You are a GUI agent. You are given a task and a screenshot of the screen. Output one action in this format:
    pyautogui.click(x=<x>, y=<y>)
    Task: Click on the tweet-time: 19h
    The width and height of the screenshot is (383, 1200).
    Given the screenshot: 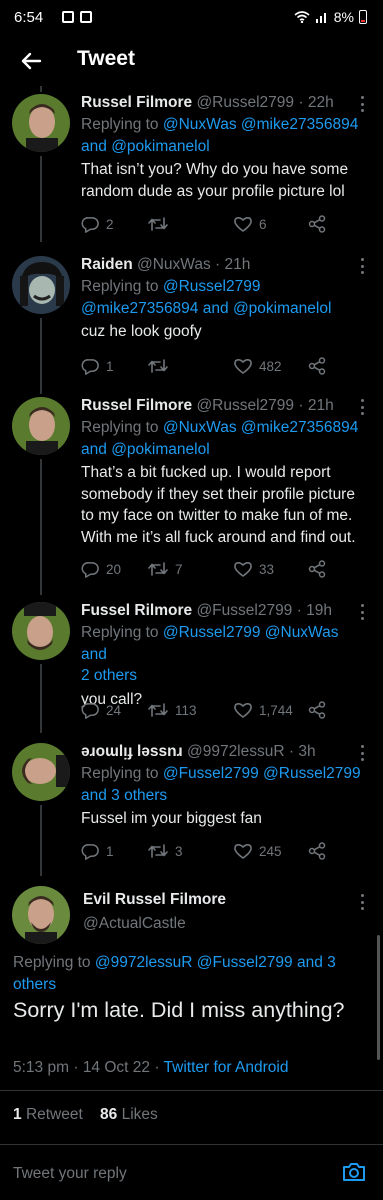 What is the action you would take?
    pyautogui.click(x=319, y=610)
    